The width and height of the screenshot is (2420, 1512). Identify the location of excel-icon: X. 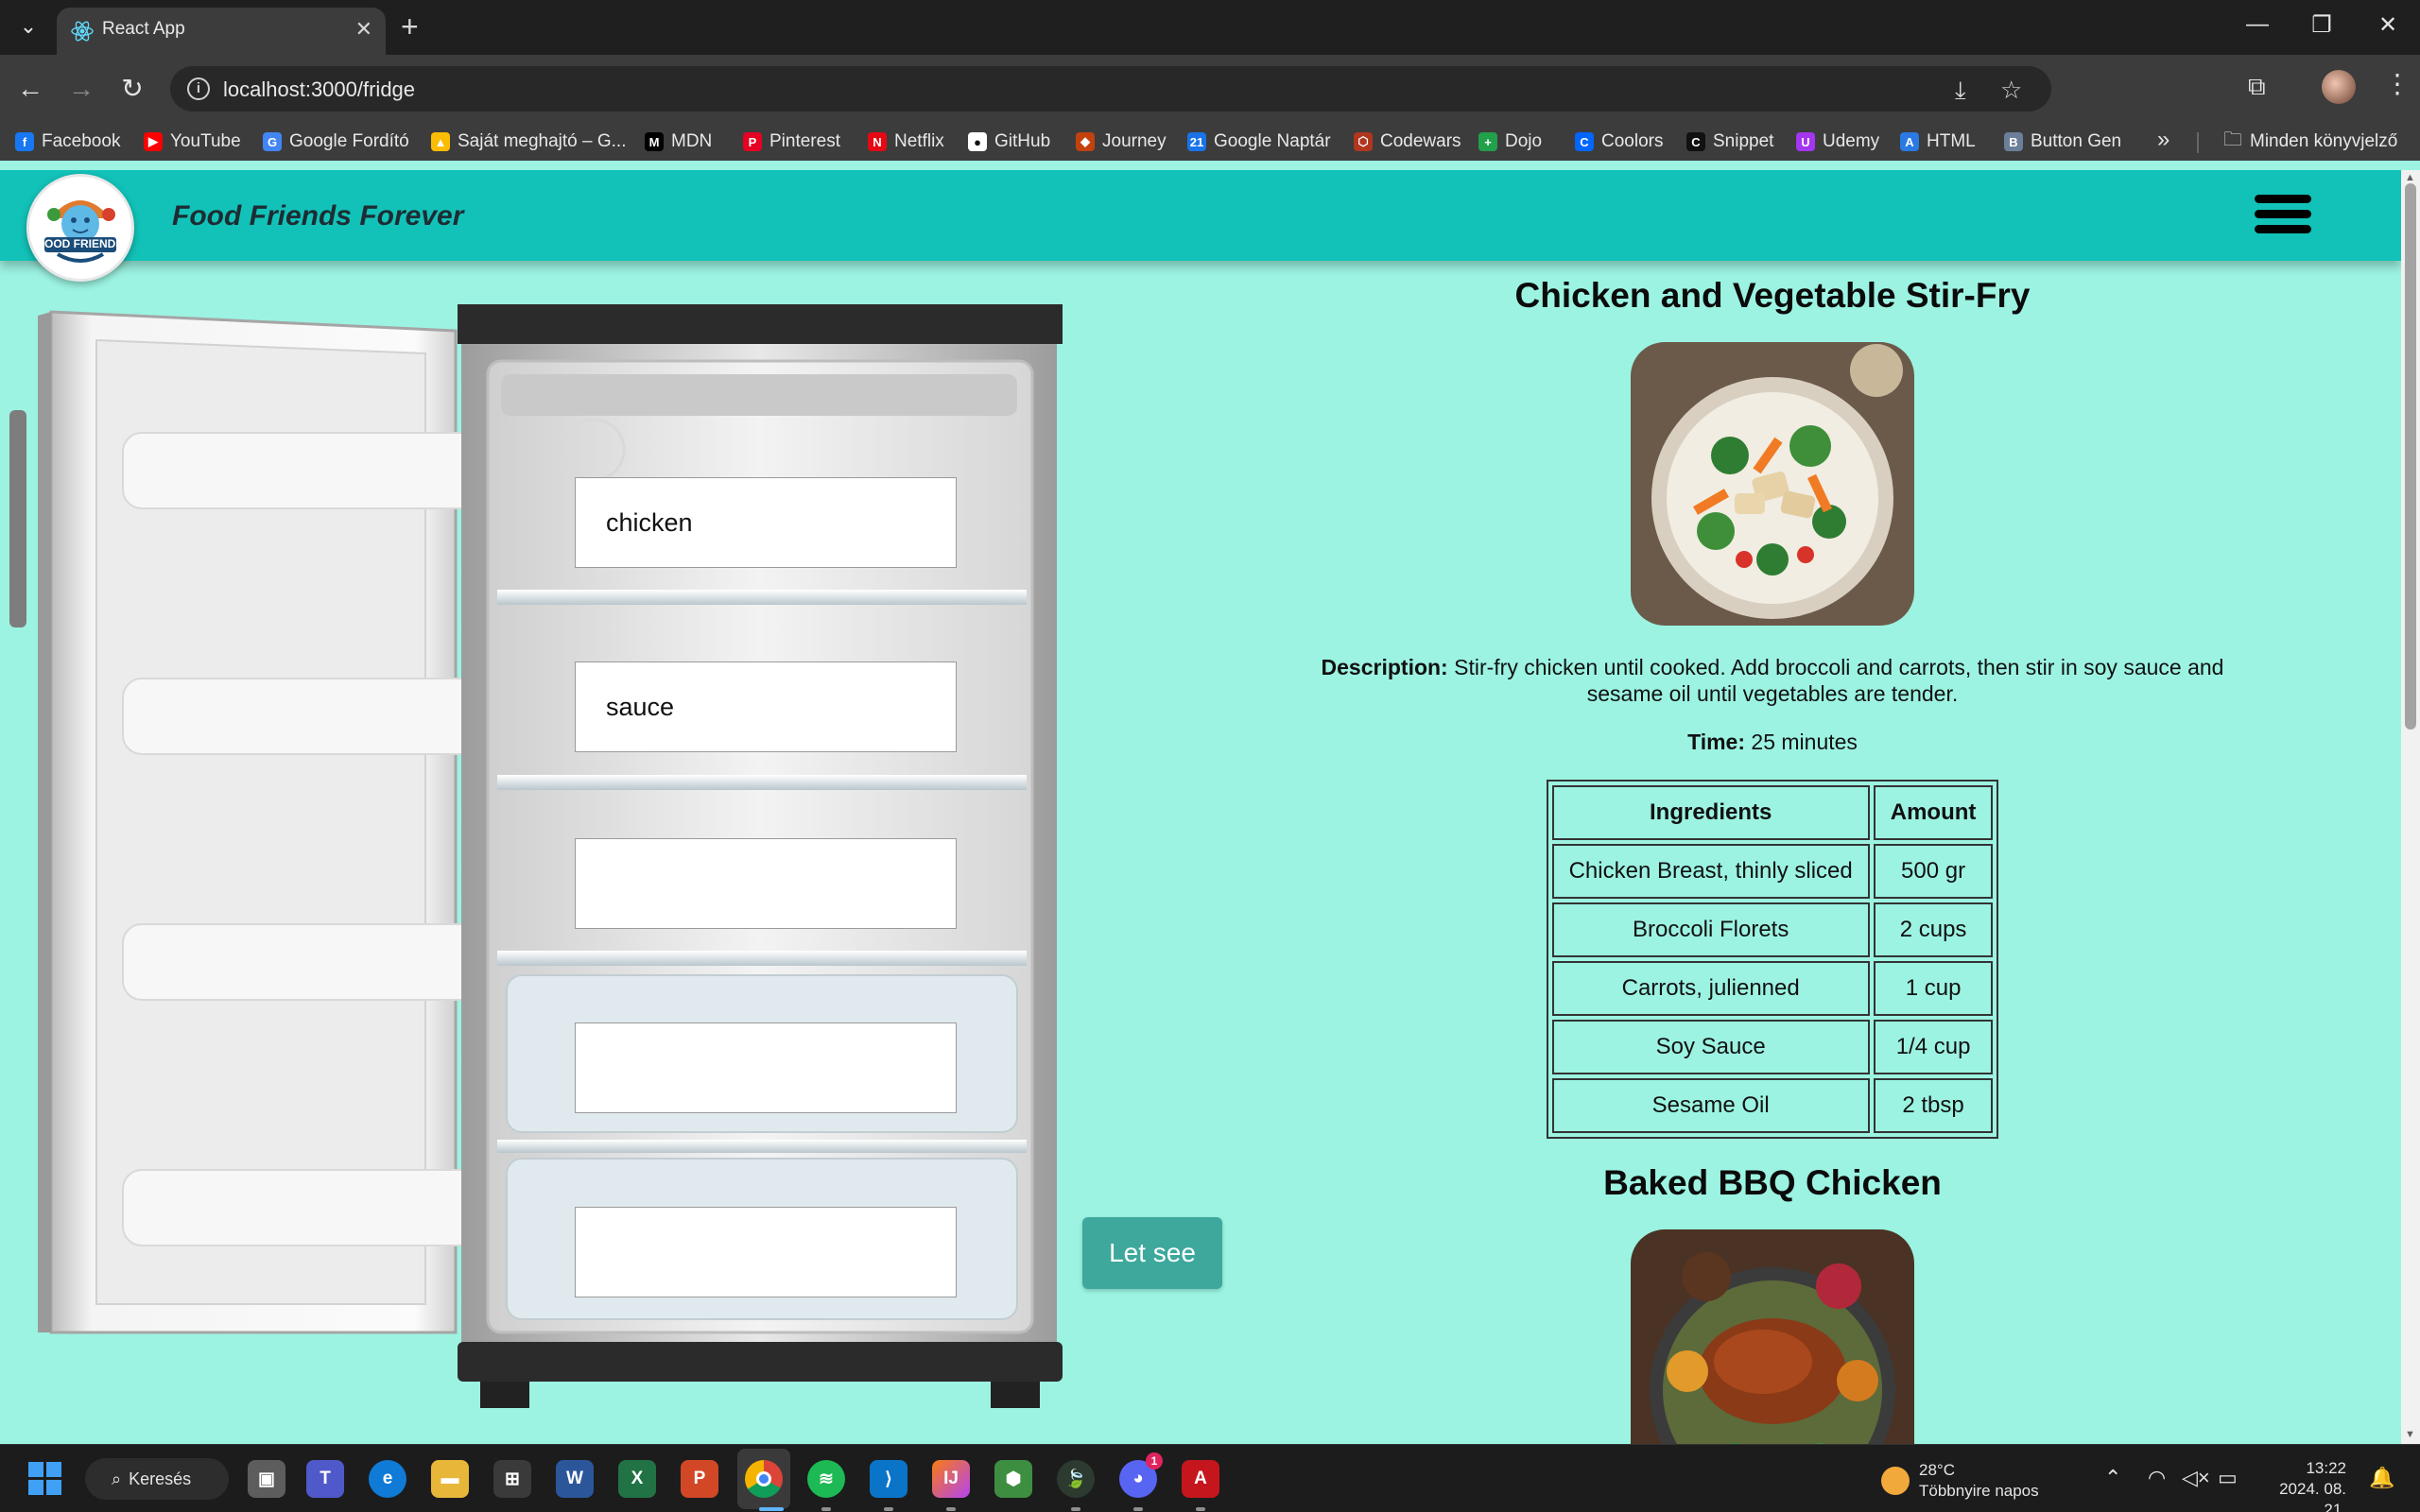
(637, 1479).